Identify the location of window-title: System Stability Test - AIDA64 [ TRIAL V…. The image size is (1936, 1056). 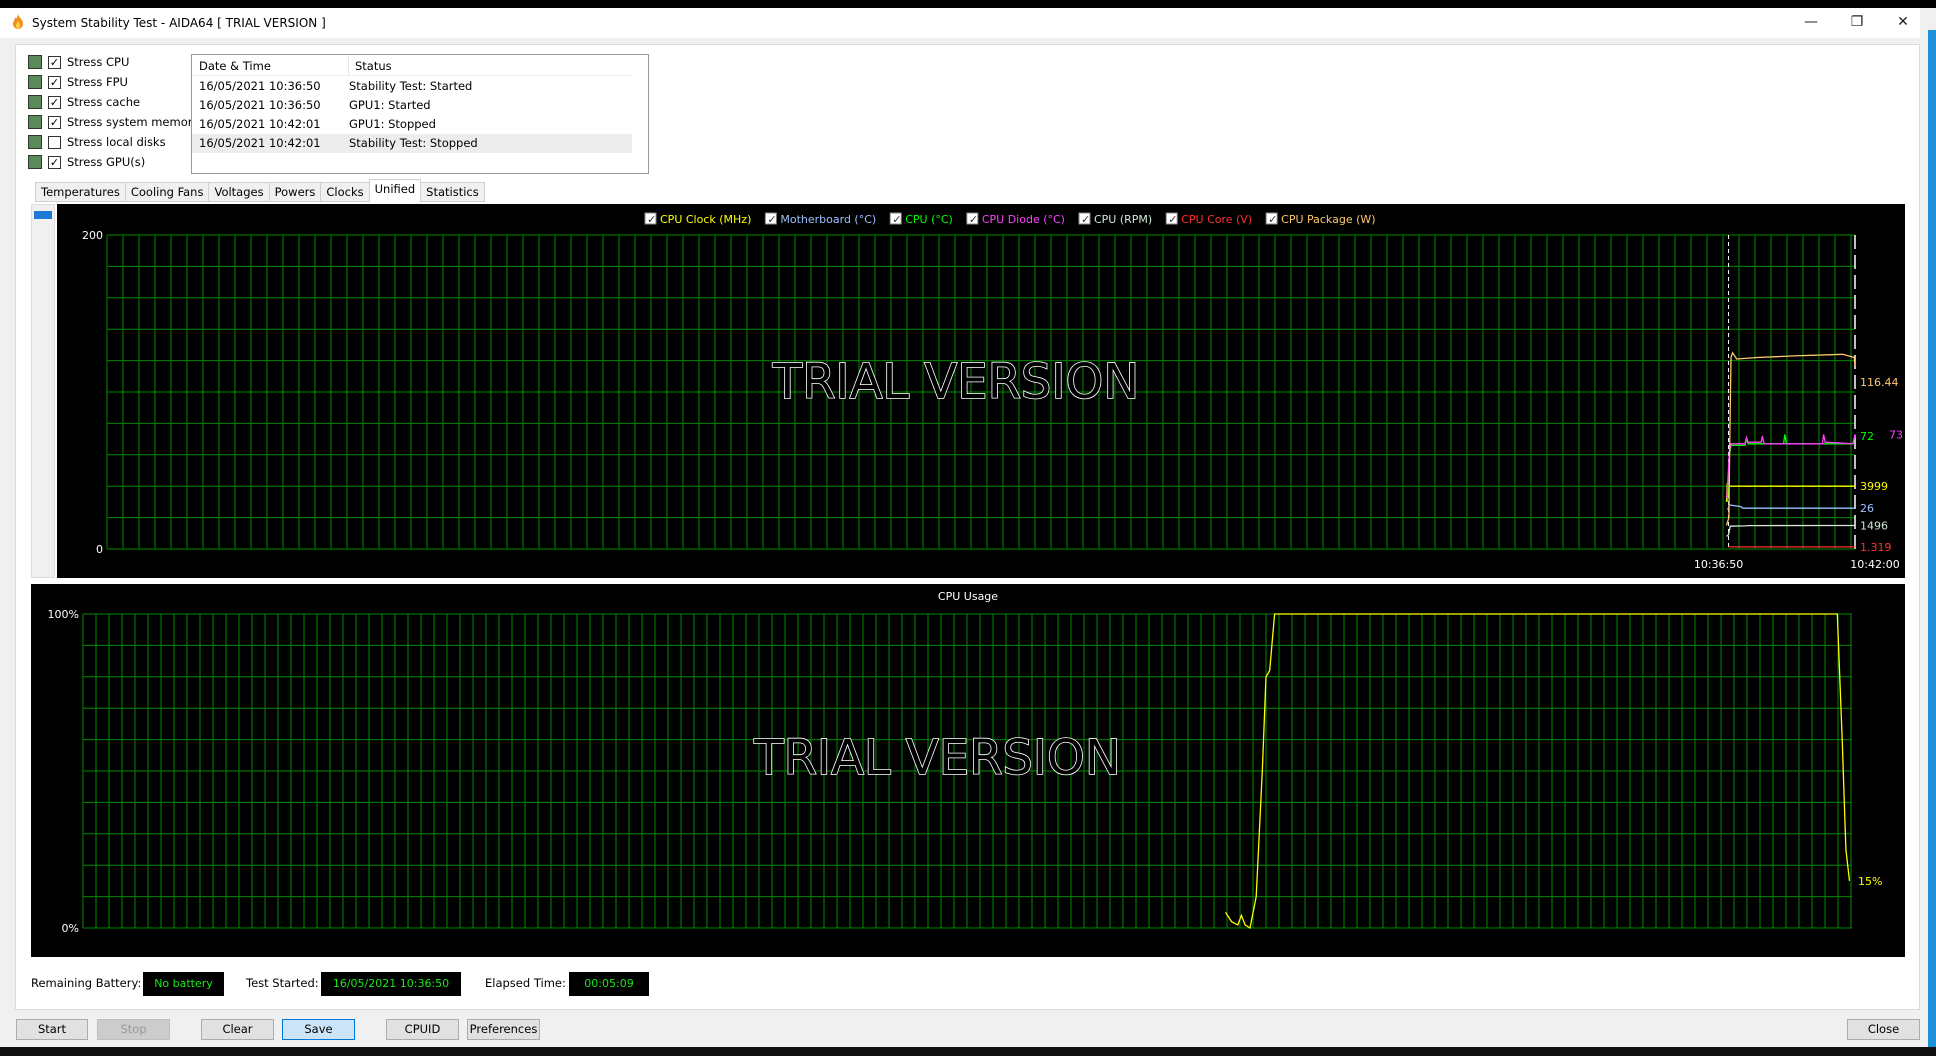
(179, 23).